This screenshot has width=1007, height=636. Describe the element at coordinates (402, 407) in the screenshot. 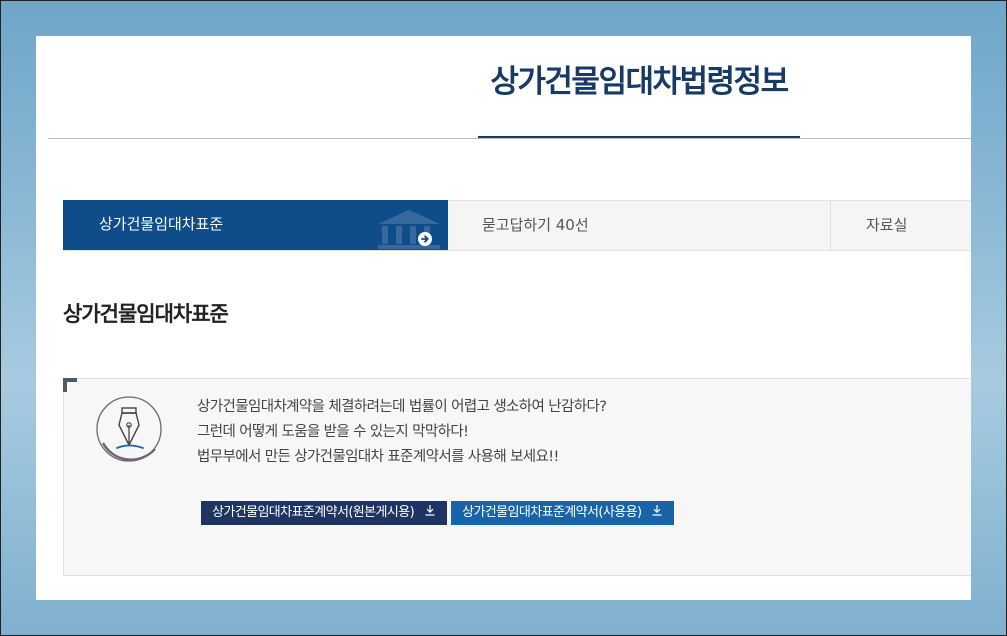

I see `info-line-1: 상가건물임대차계약을 체결하려는데 법률이 어렵고 생소하여 난감하다?` at that location.